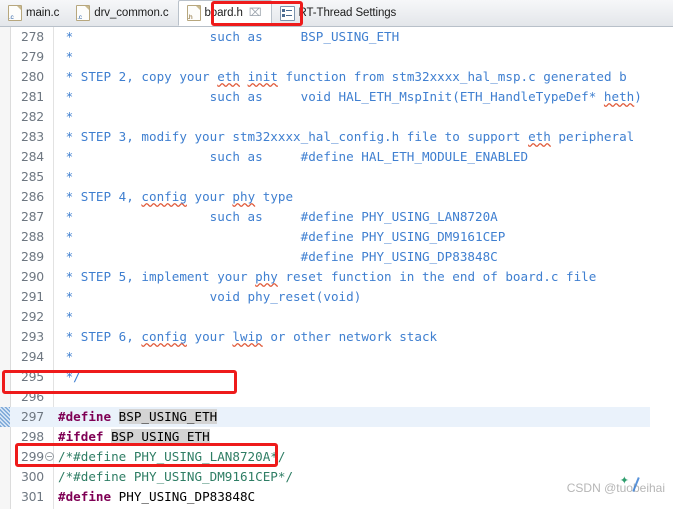  Describe the element at coordinates (32, 436) in the screenshot. I see `line-number: 298` at that location.